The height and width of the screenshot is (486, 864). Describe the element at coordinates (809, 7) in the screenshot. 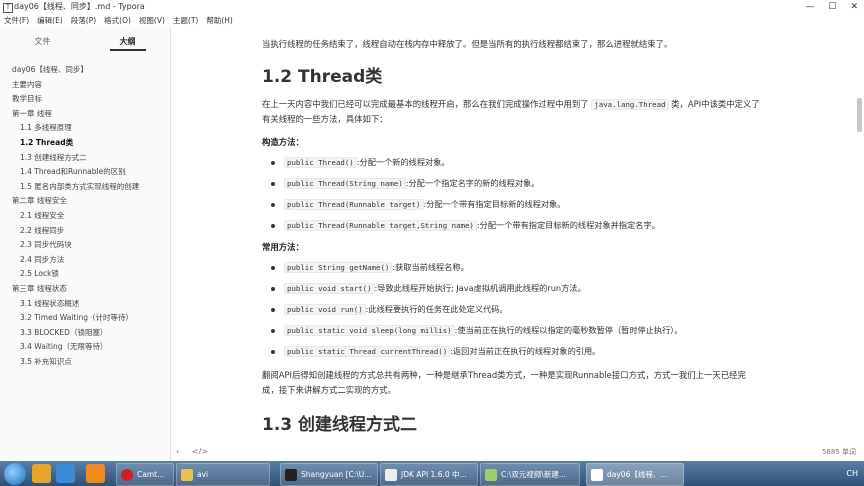

I see `minimize-button: —` at that location.